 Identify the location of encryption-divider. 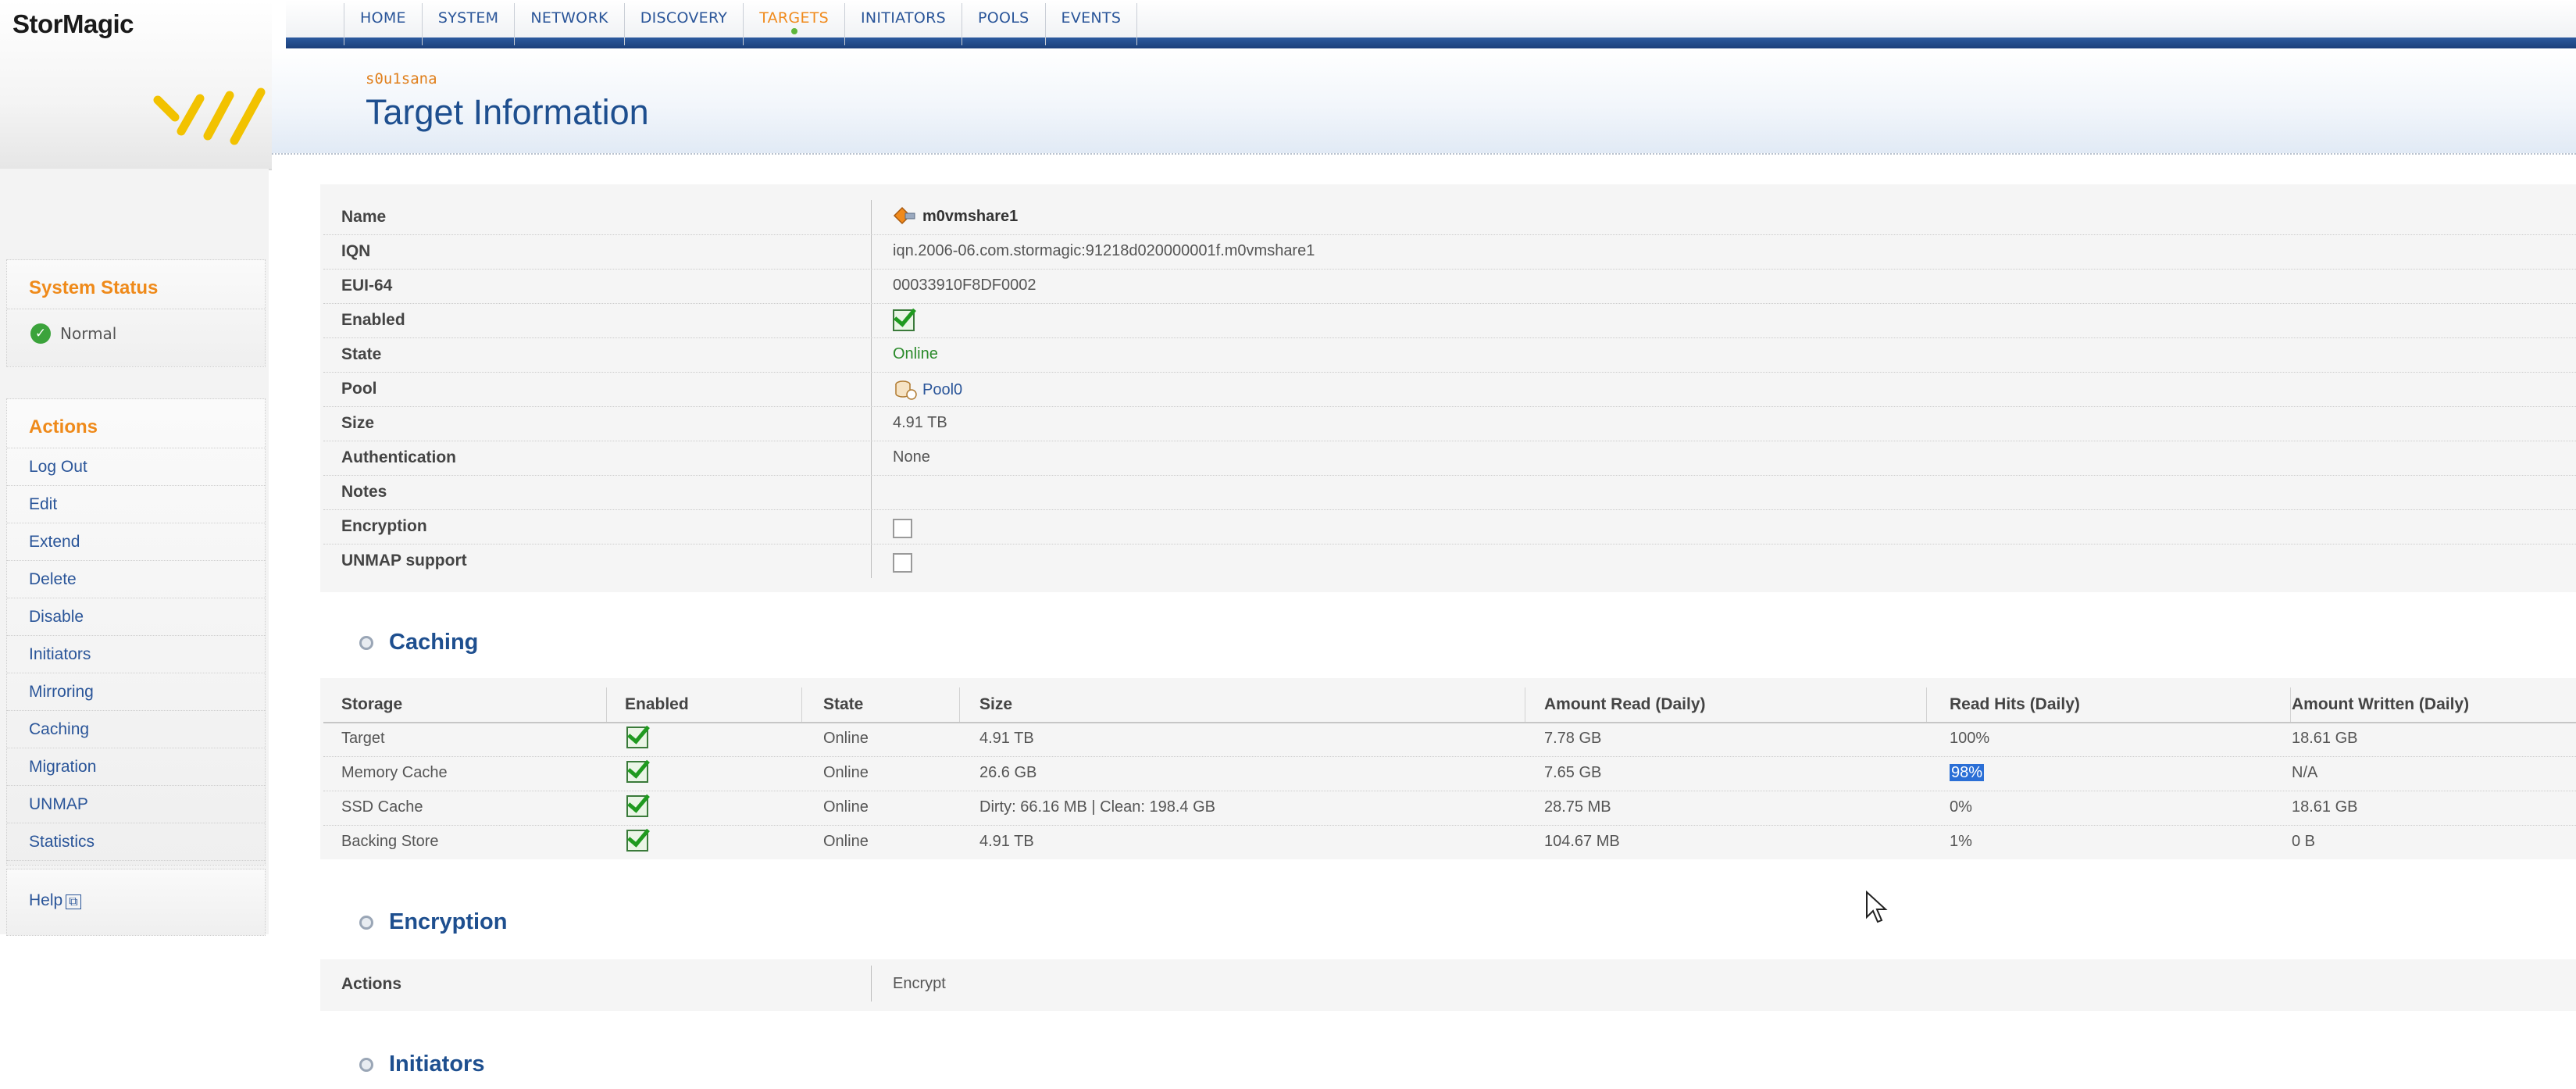
(871, 984).